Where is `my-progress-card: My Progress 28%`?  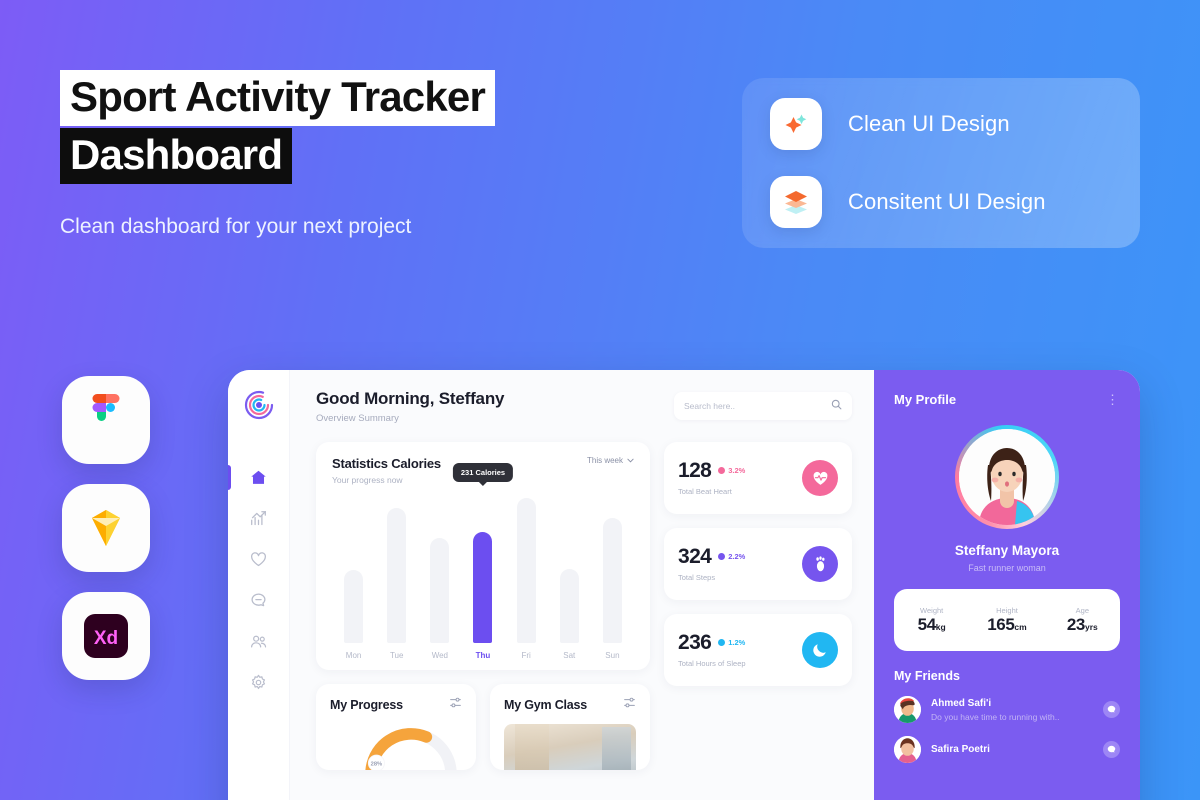 my-progress-card: My Progress 28% is located at coordinates (396, 727).